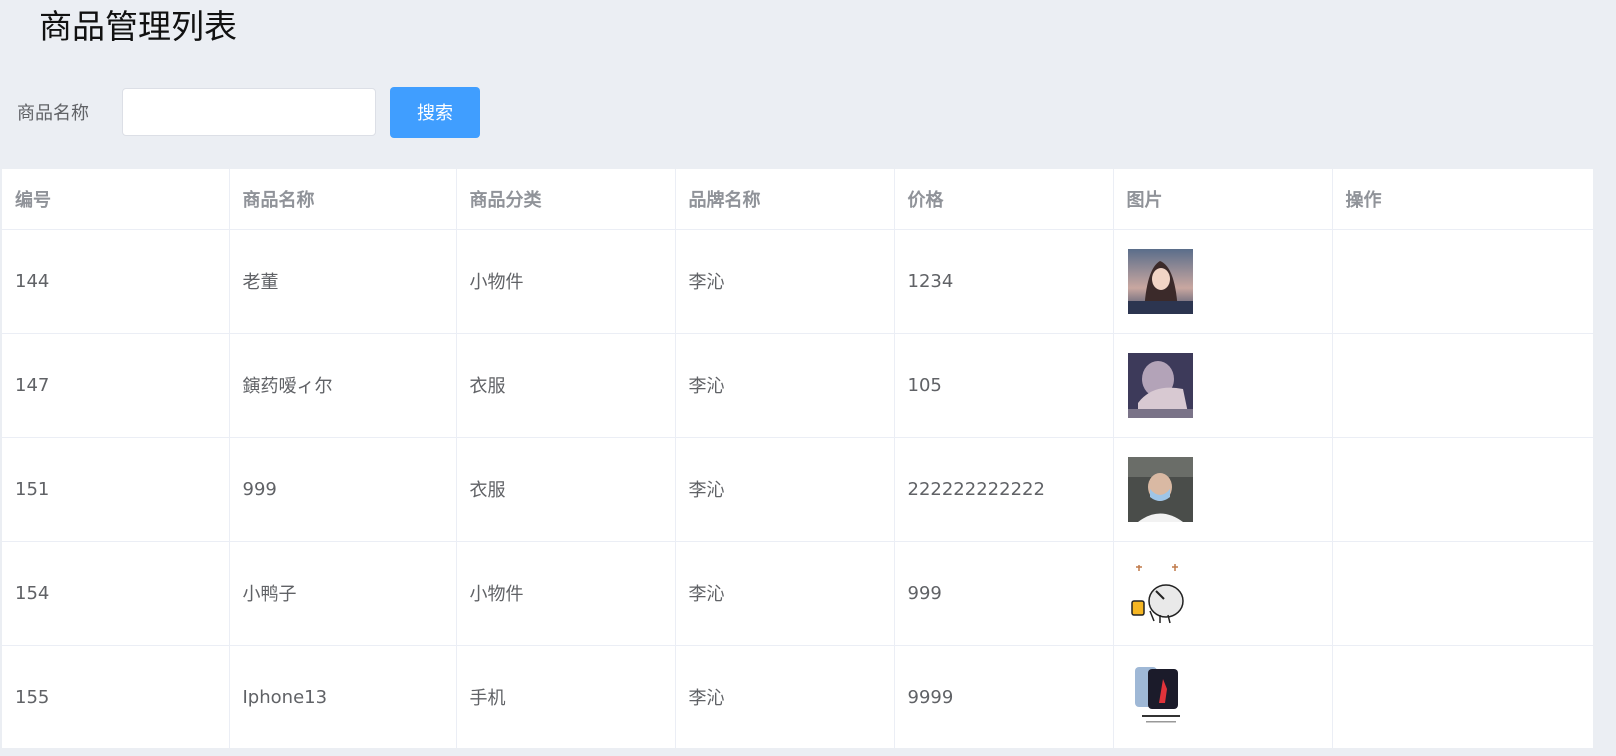  Describe the element at coordinates (116, 593) in the screenshot. I see `cell-id: 154` at that location.